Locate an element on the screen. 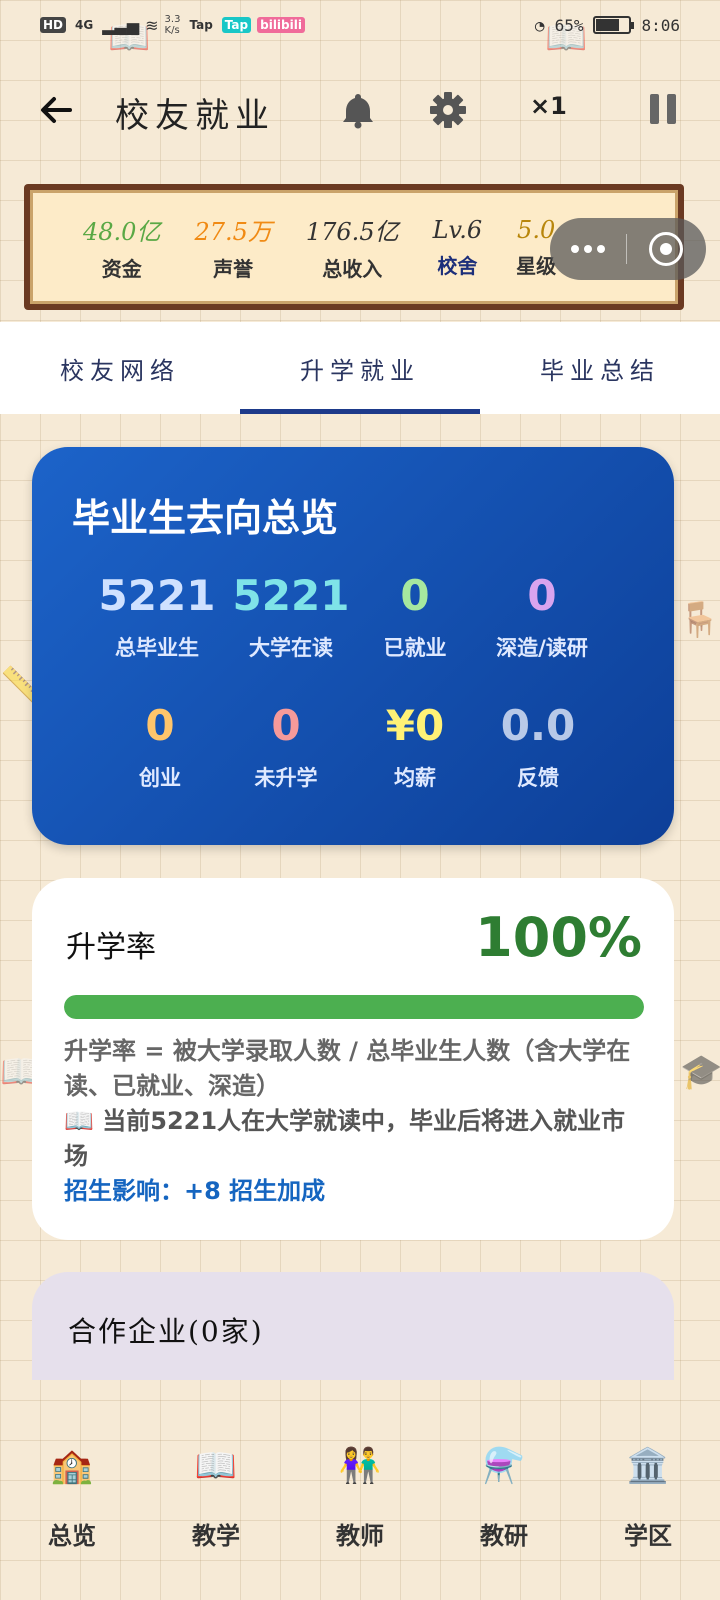 The image size is (720, 1600). total-income-value: 176.5亿 is located at coordinates (352, 232).